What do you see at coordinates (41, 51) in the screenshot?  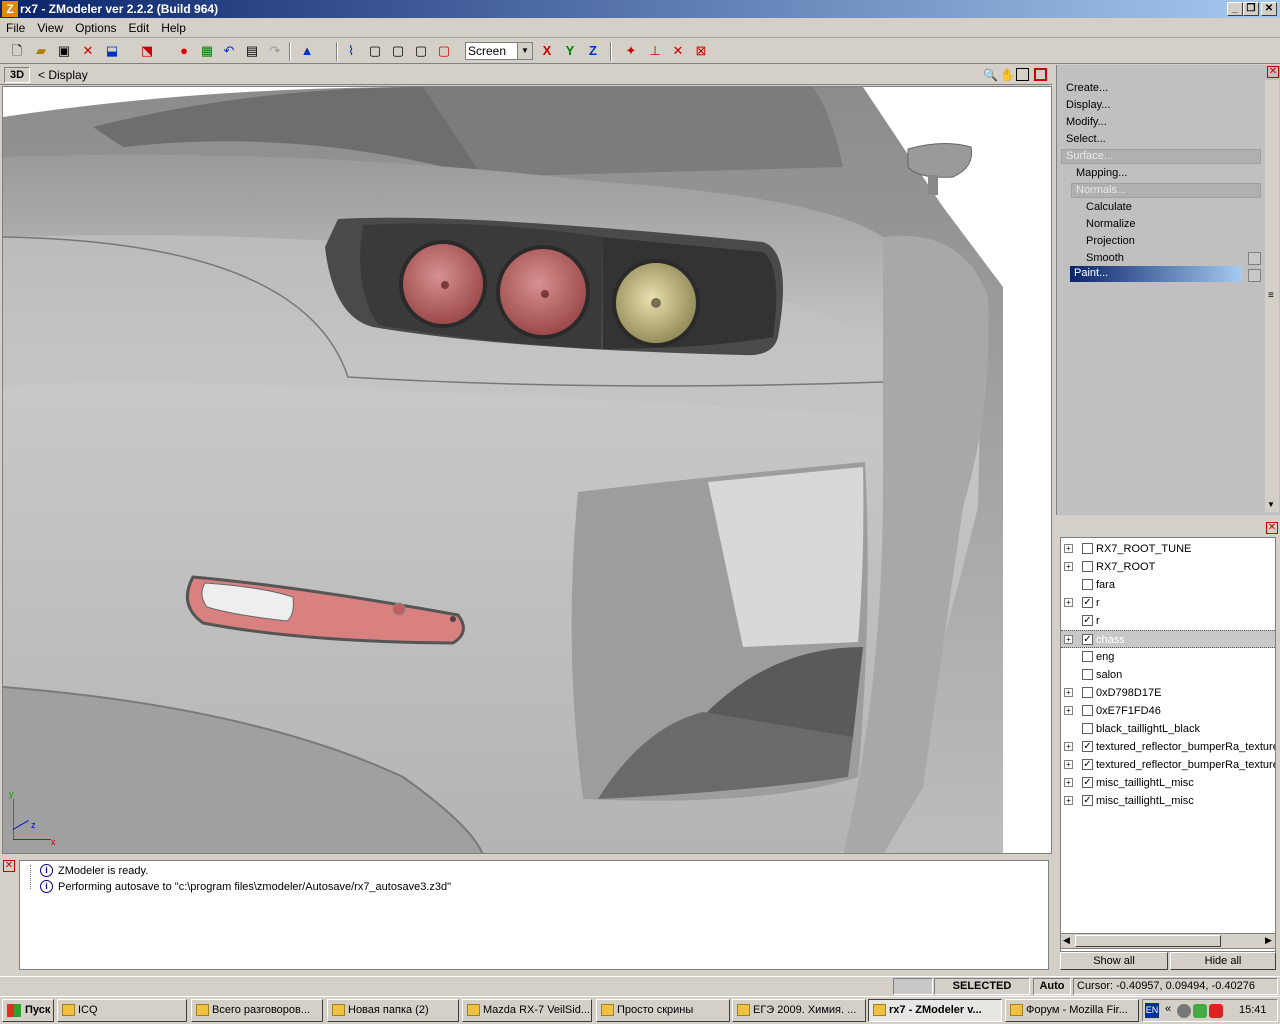 I see `open-folder-icon: ▰` at bounding box center [41, 51].